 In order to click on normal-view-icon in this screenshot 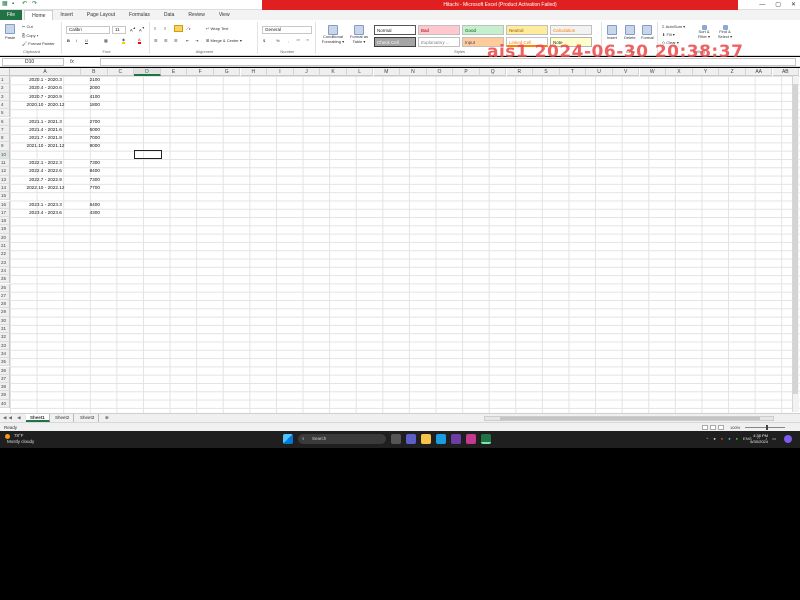, I will do `click(705, 427)`.